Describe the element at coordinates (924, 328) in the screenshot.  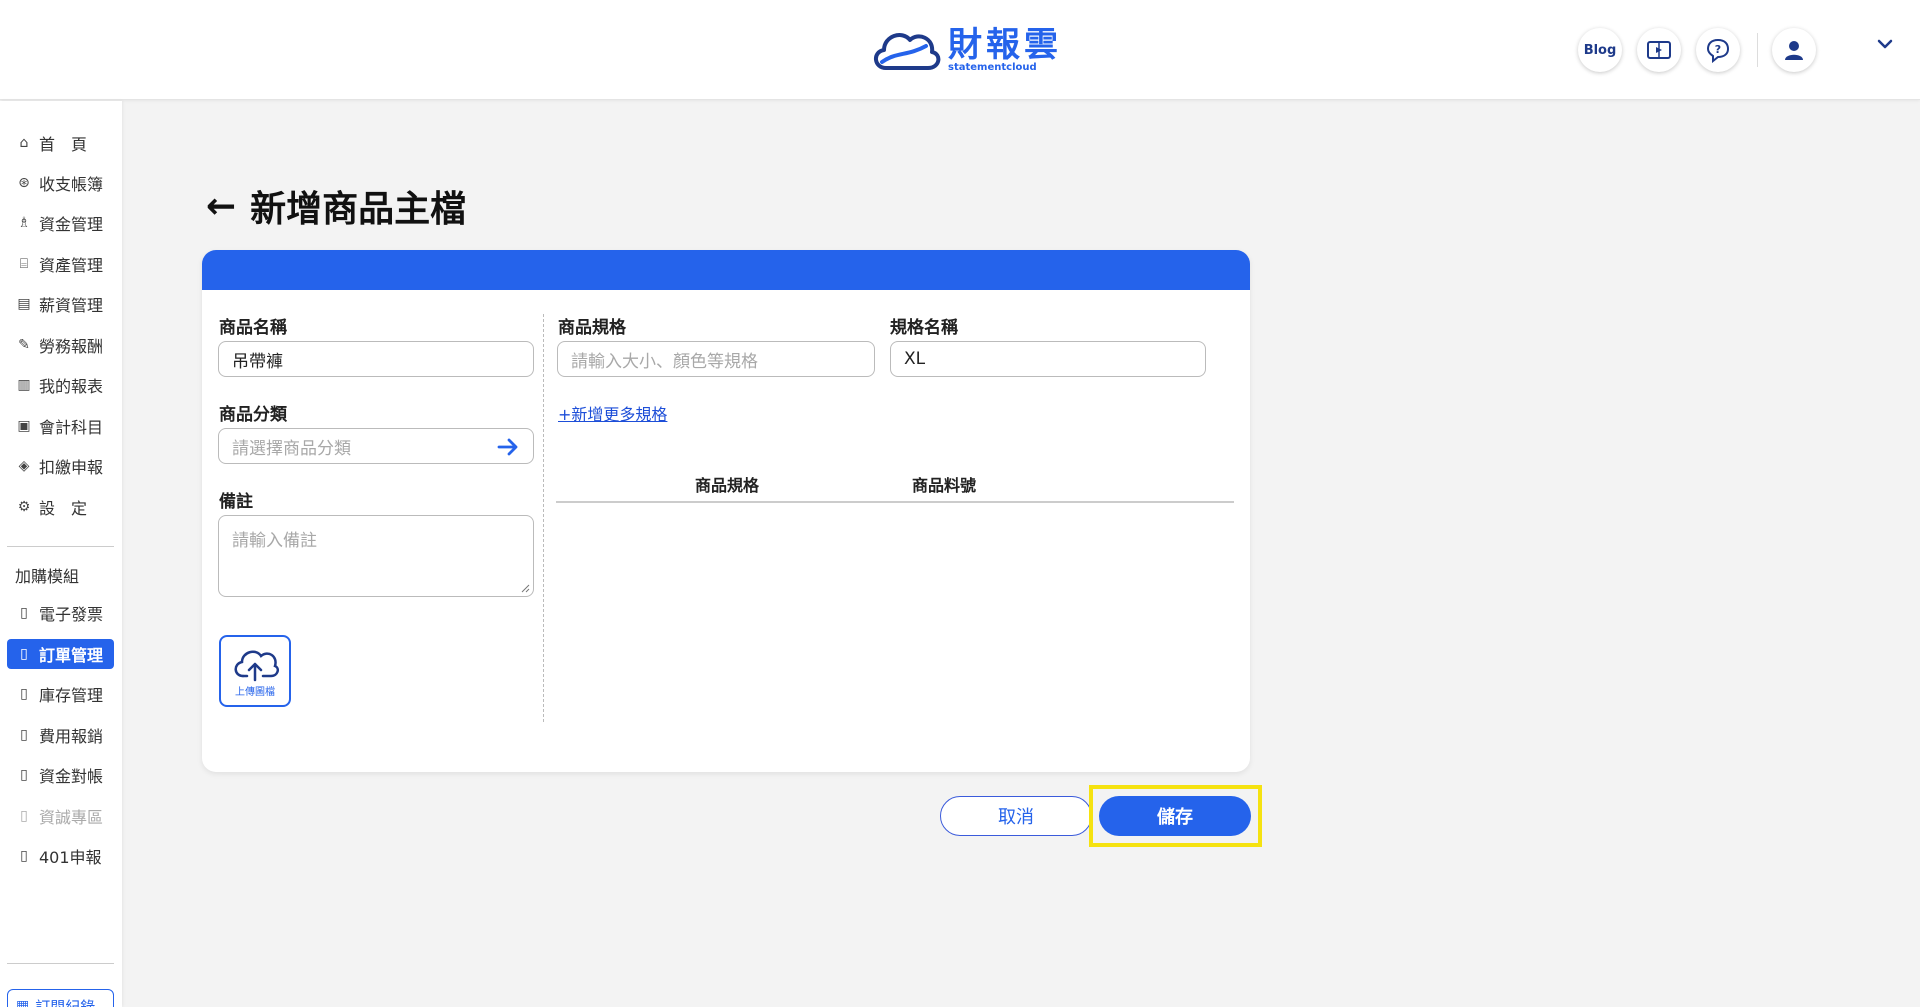
I see `spec-name-label: 規格名稱` at that location.